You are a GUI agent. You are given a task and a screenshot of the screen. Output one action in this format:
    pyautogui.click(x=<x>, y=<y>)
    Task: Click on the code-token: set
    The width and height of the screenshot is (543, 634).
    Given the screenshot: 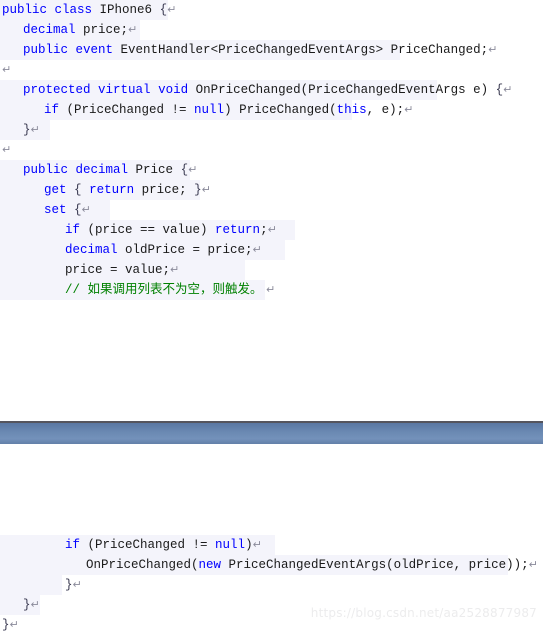 What is the action you would take?
    pyautogui.click(x=55, y=210)
    